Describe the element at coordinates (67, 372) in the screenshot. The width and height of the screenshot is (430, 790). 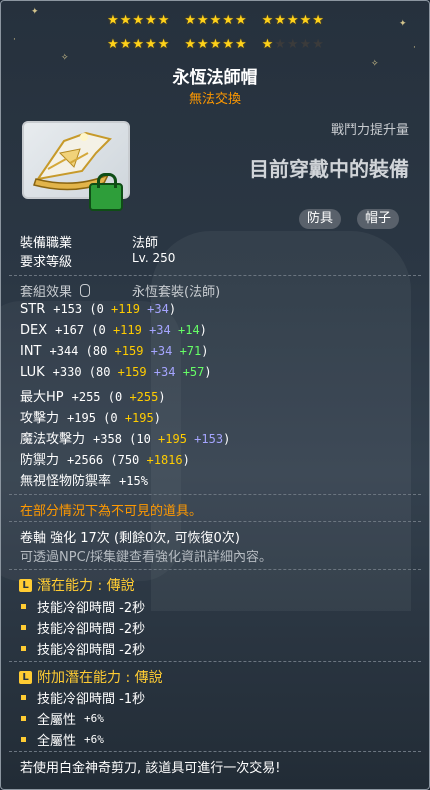
I see `stat-total: +330` at that location.